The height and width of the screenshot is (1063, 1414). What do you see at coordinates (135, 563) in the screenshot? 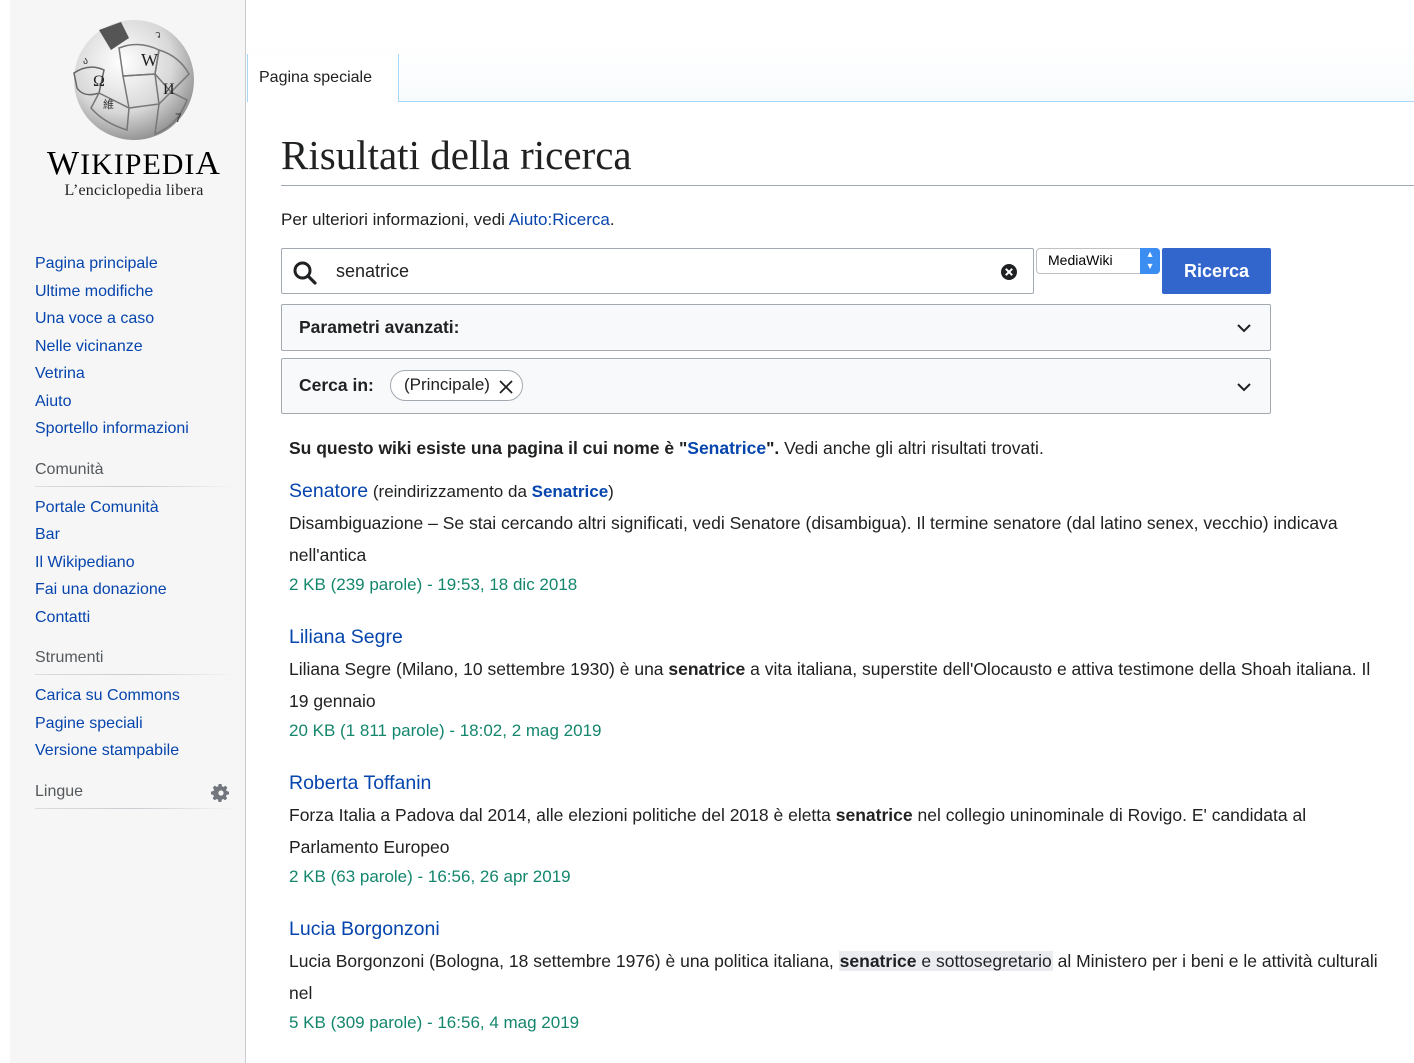
I see `nav-wikipedian: Il Wikipediano` at bounding box center [135, 563].